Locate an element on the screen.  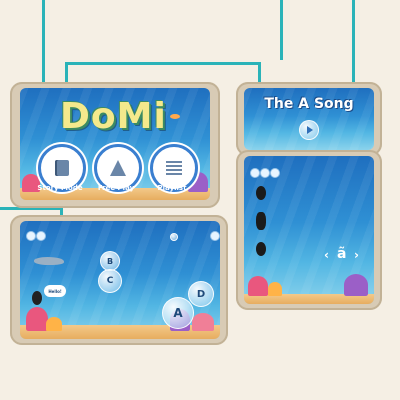
fin-icon is located at coordinates (118, 168).